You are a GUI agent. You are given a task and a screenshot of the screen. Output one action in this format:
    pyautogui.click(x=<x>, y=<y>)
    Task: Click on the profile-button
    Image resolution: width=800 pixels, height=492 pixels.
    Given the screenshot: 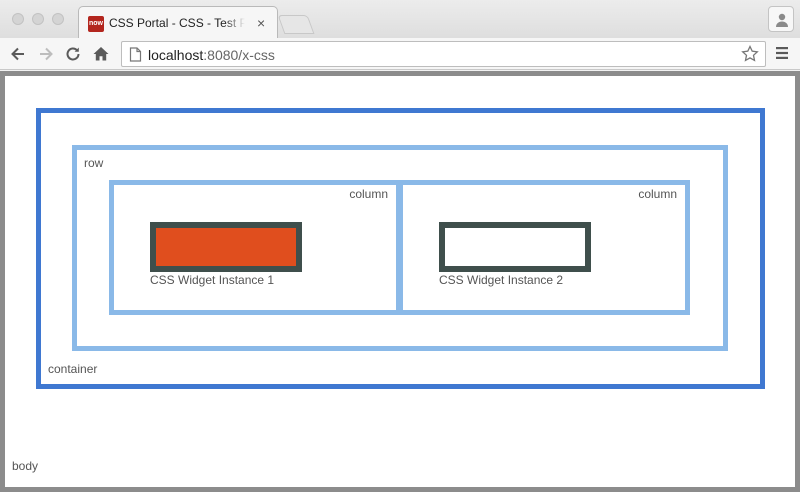 What is the action you would take?
    pyautogui.click(x=781, y=19)
    